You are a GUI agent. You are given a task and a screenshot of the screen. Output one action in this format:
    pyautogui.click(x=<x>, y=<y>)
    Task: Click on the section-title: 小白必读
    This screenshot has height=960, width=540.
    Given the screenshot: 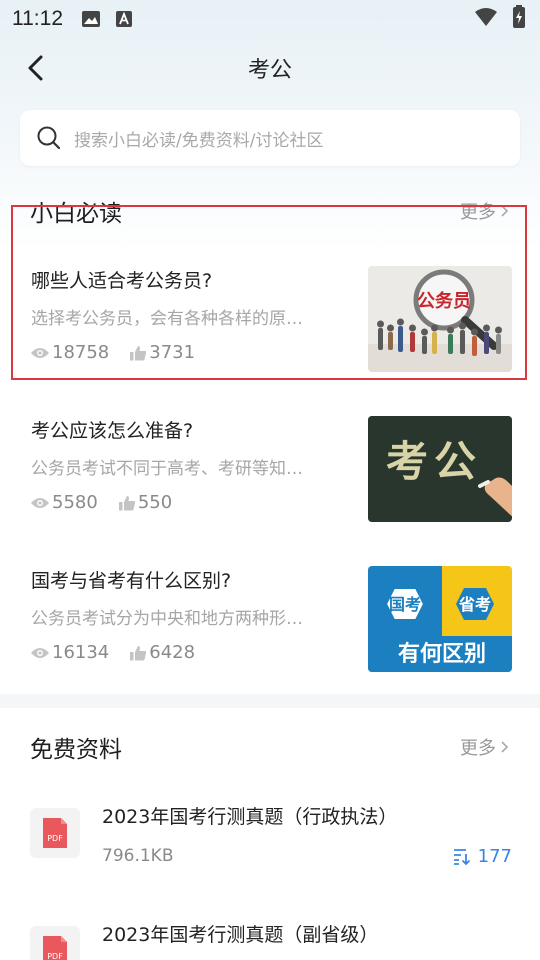 What is the action you would take?
    pyautogui.click(x=76, y=214)
    